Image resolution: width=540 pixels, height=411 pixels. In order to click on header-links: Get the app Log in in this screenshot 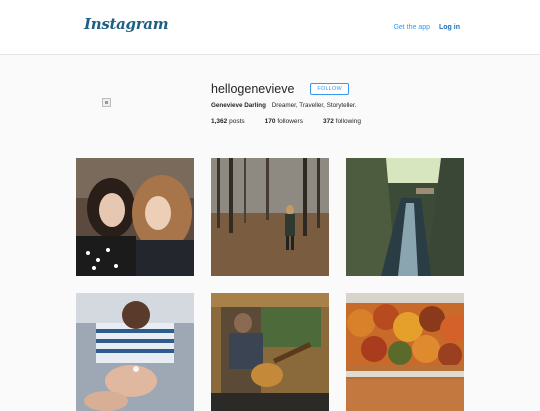, I will do `click(423, 27)`.